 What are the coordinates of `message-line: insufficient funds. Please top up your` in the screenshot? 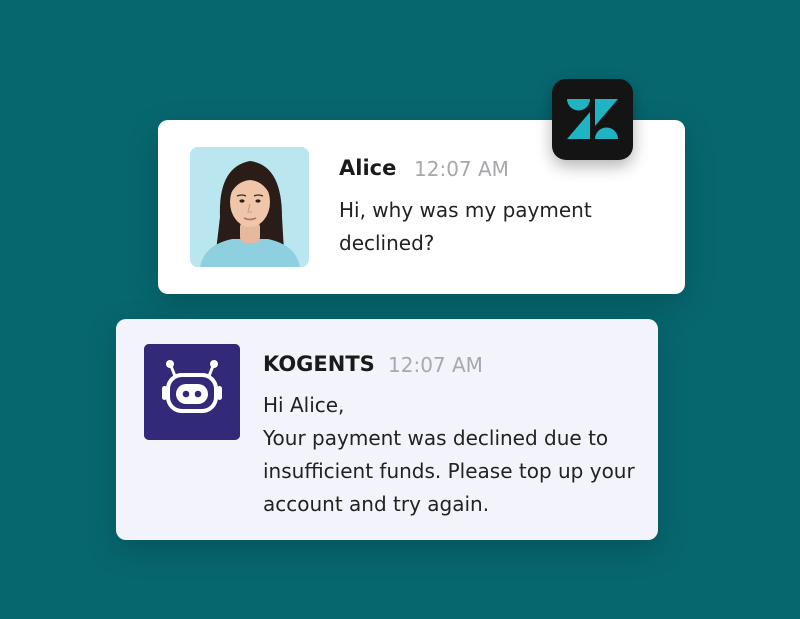 It's located at (449, 471).